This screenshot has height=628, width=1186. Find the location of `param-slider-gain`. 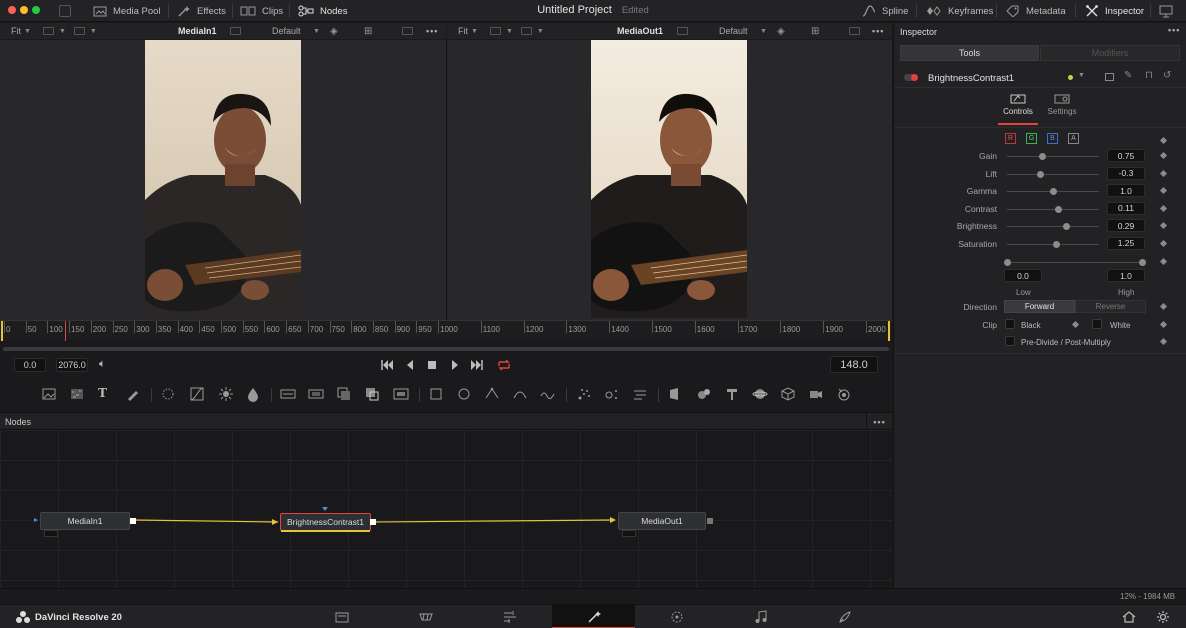

param-slider-gain is located at coordinates (1053, 156).